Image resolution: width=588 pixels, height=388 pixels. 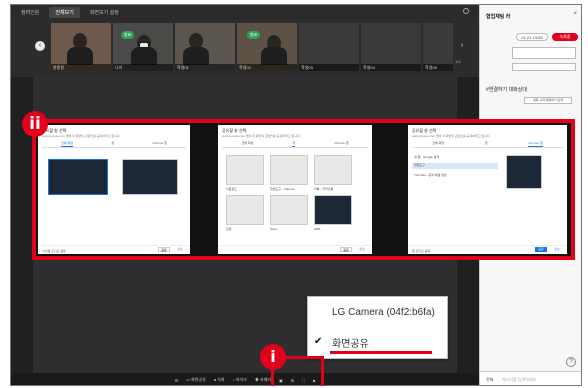 I want to click on participant-tile-6: 학생04, so click(x=391, y=47).